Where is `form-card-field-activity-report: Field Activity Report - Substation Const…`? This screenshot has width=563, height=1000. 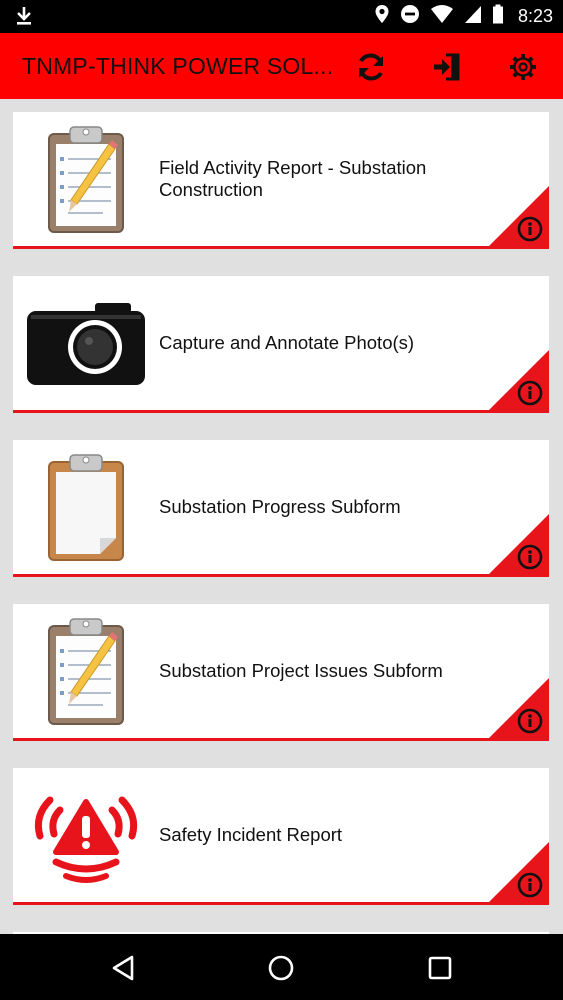
form-card-field-activity-report: Field Activity Report - Substation Const… is located at coordinates (281, 180).